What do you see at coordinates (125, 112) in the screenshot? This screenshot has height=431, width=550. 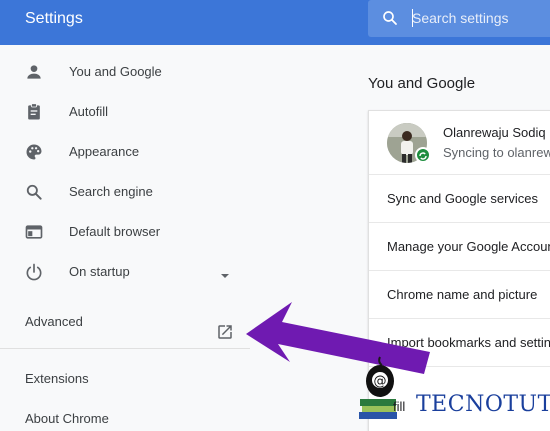 I see `sidebar-item-autofill: Autofill` at bounding box center [125, 112].